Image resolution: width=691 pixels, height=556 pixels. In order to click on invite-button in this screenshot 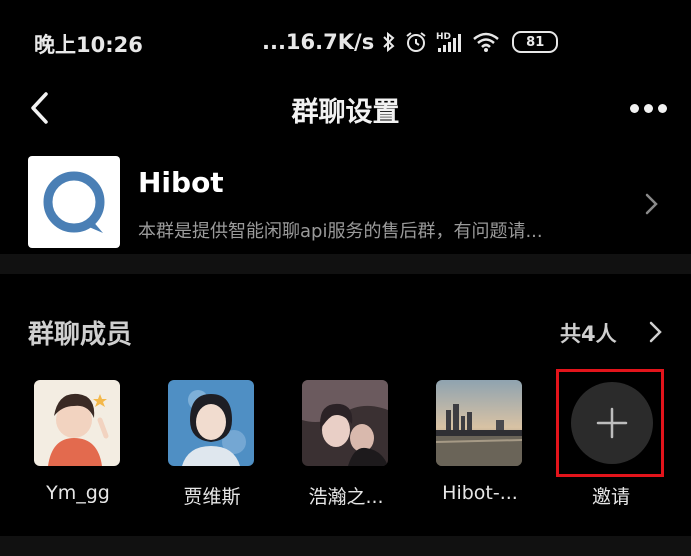, I will do `click(610, 423)`.